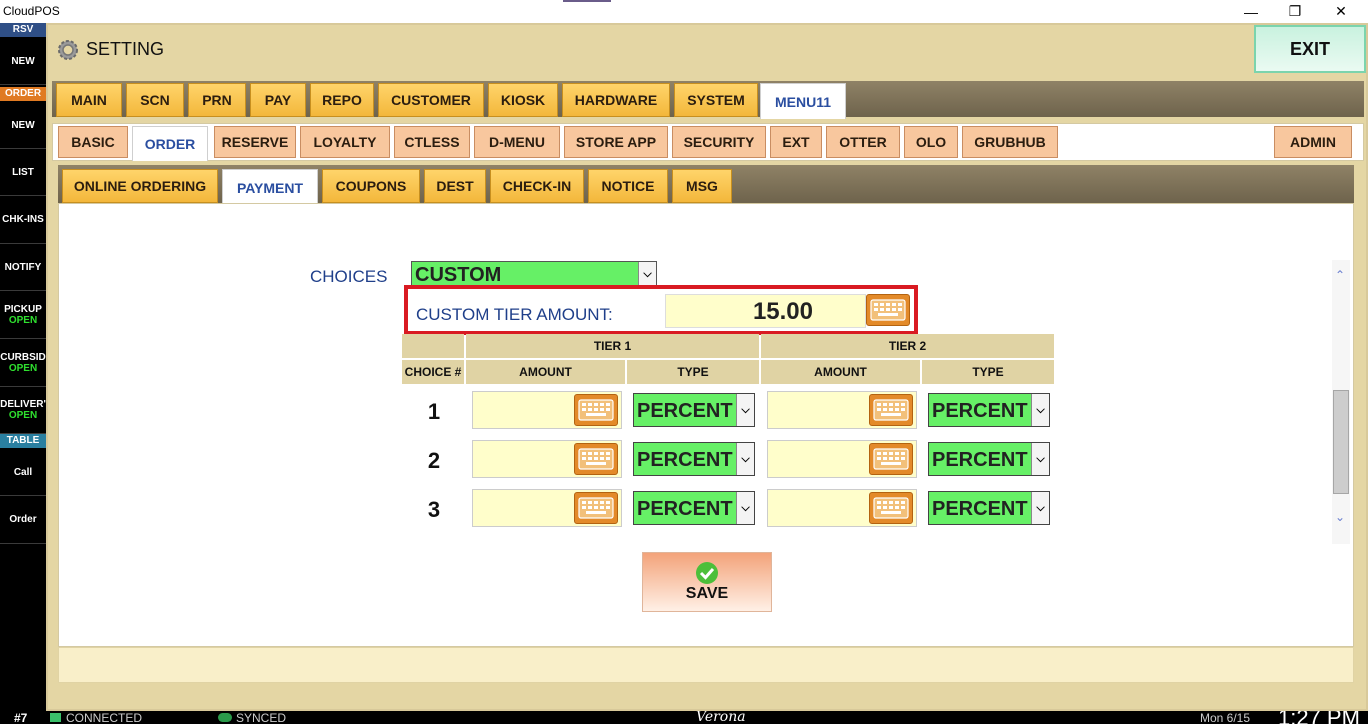 Image resolution: width=1368 pixels, height=724 pixels. What do you see at coordinates (523, 100) in the screenshot?
I see `tab-kiosk: KIOSK` at bounding box center [523, 100].